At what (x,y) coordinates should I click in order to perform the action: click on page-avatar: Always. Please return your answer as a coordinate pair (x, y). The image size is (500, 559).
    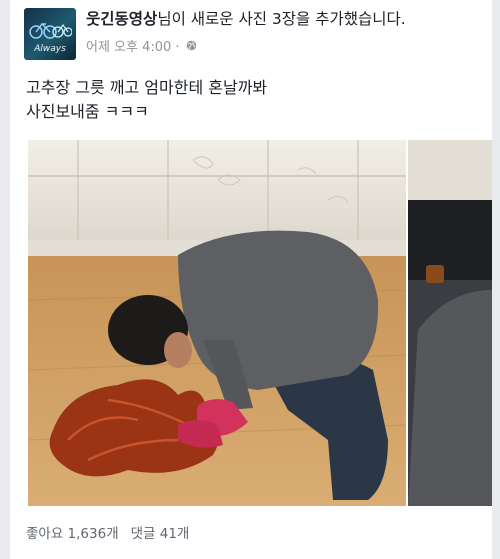
    Looking at the image, I should click on (50, 34).